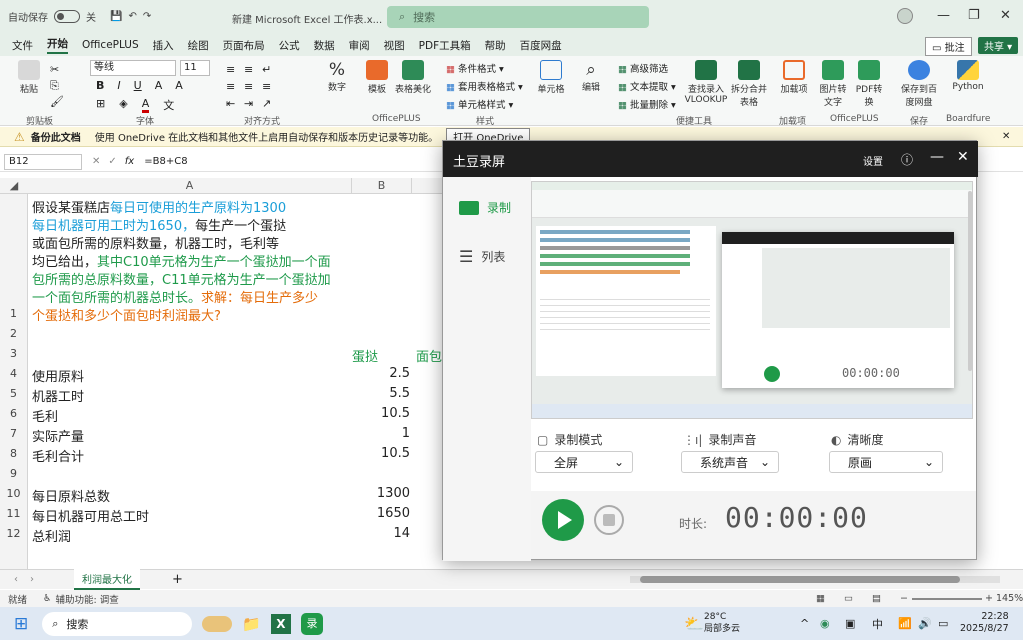 This screenshot has width=1023, height=640. What do you see at coordinates (118, 85) in the screenshot?
I see `italic-icon: I` at bounding box center [118, 85].